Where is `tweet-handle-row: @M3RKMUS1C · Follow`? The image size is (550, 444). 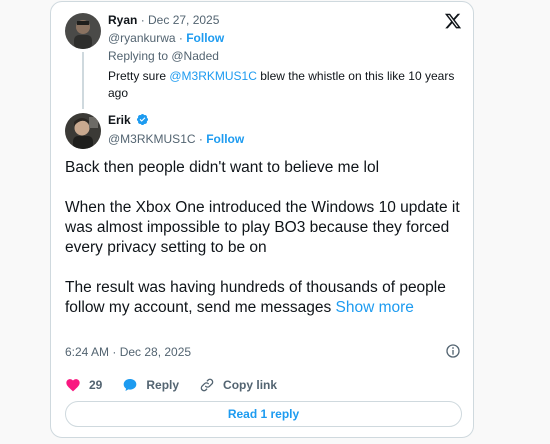
tweet-handle-row: @M3RKMUS1C · Follow is located at coordinates (176, 139).